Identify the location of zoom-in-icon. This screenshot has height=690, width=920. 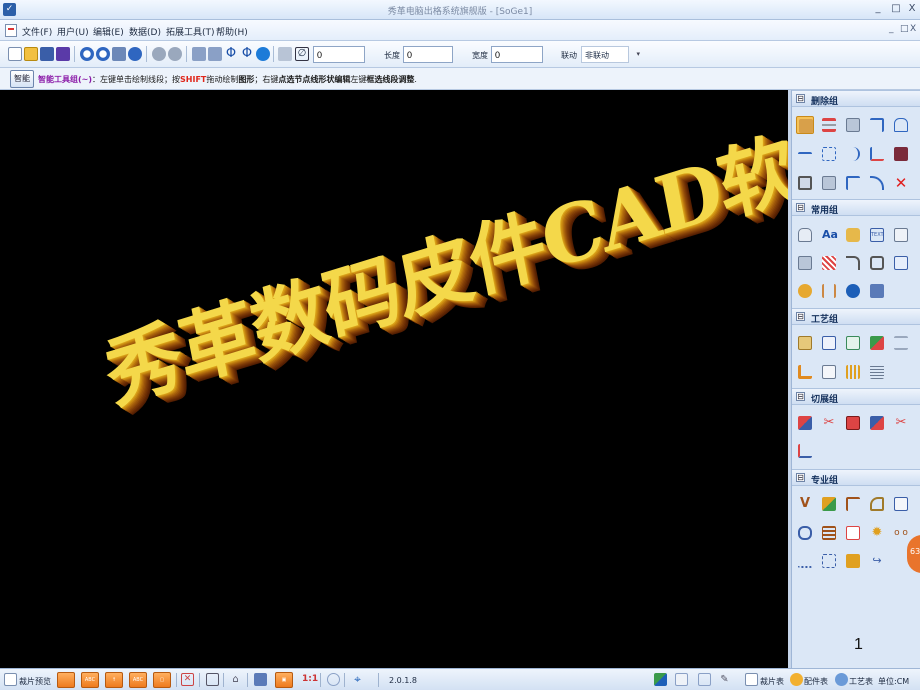
(87, 54).